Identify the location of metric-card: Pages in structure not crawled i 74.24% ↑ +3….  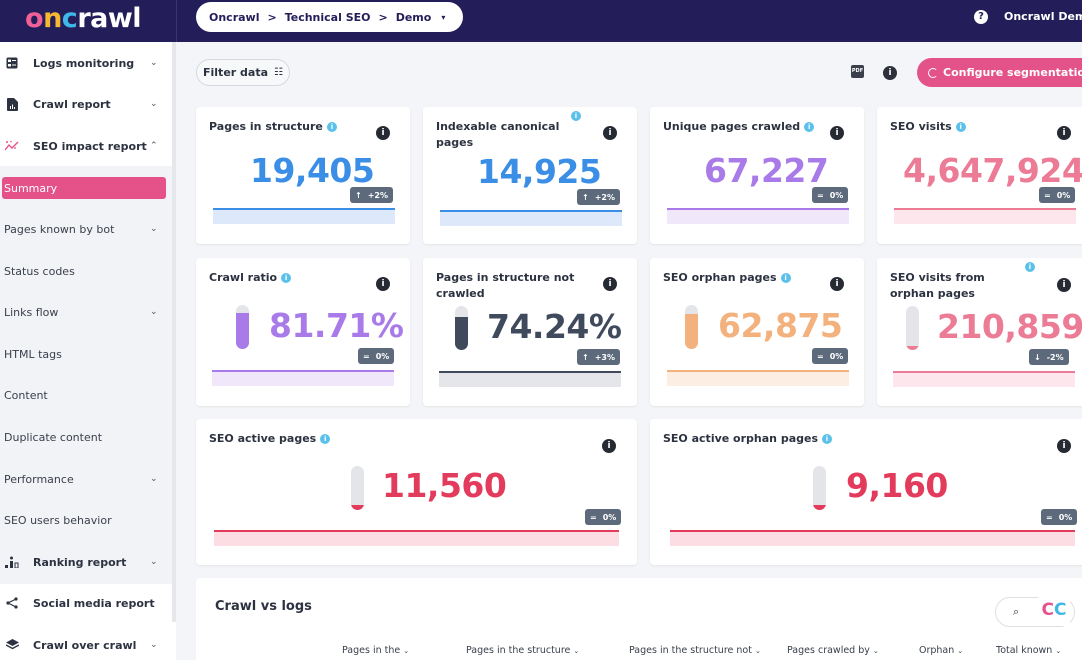
(530, 332).